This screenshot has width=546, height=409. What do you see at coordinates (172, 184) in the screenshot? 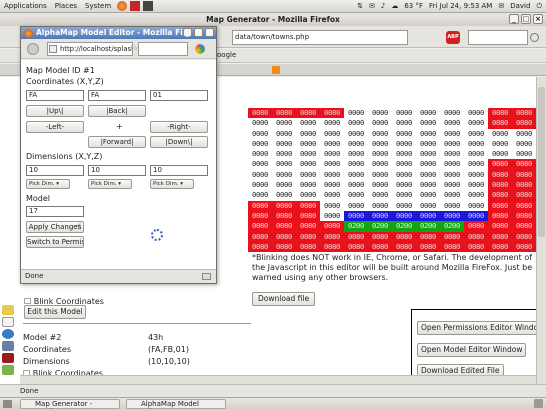
I see `pick-dim-z-select: Pick Dim. ▾` at bounding box center [172, 184].